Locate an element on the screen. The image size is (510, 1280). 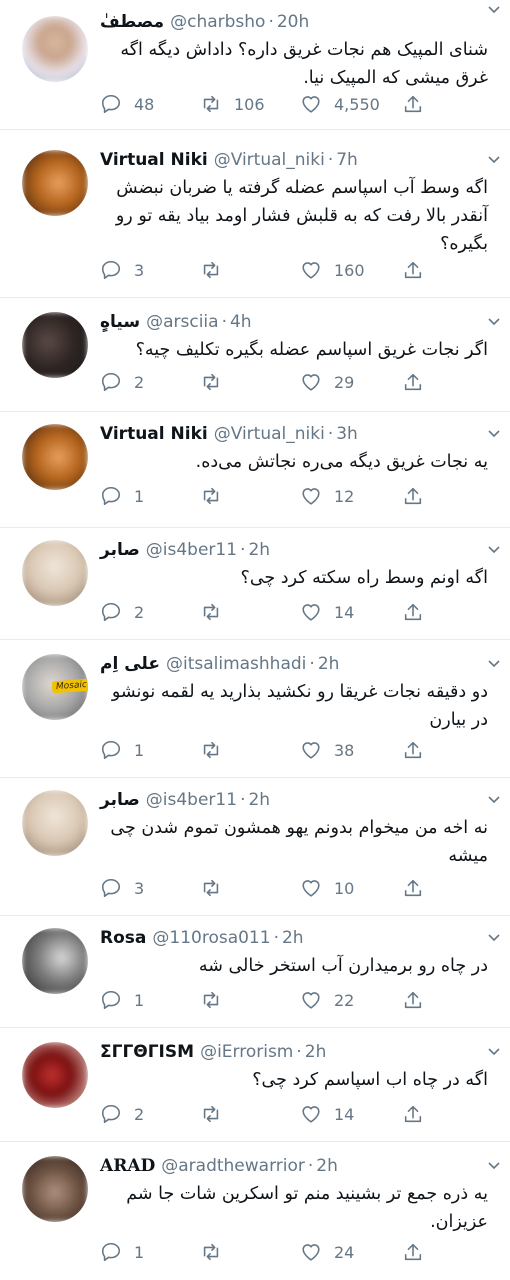
avatar: Mosaic is located at coordinates (55, 687).